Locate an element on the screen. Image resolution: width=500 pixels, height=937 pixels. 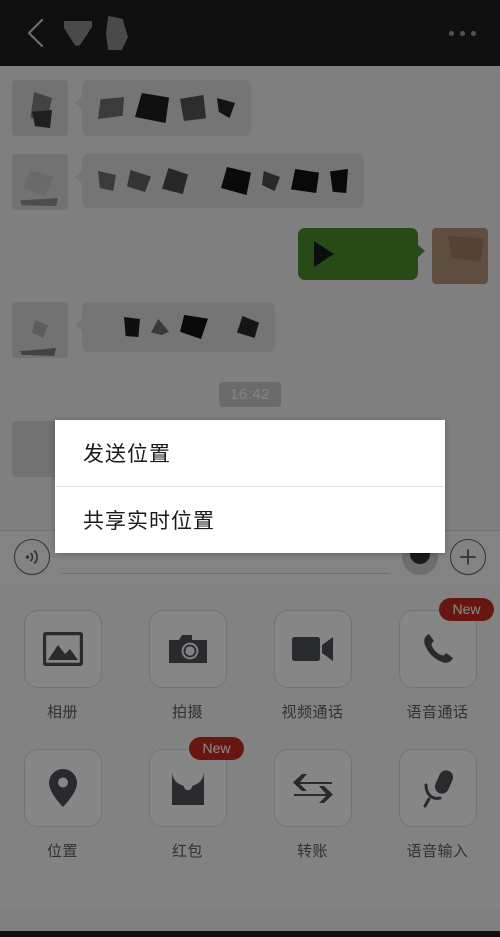
action-sheet-option-share-live-location: 共享实时位置 is located at coordinates (250, 520).